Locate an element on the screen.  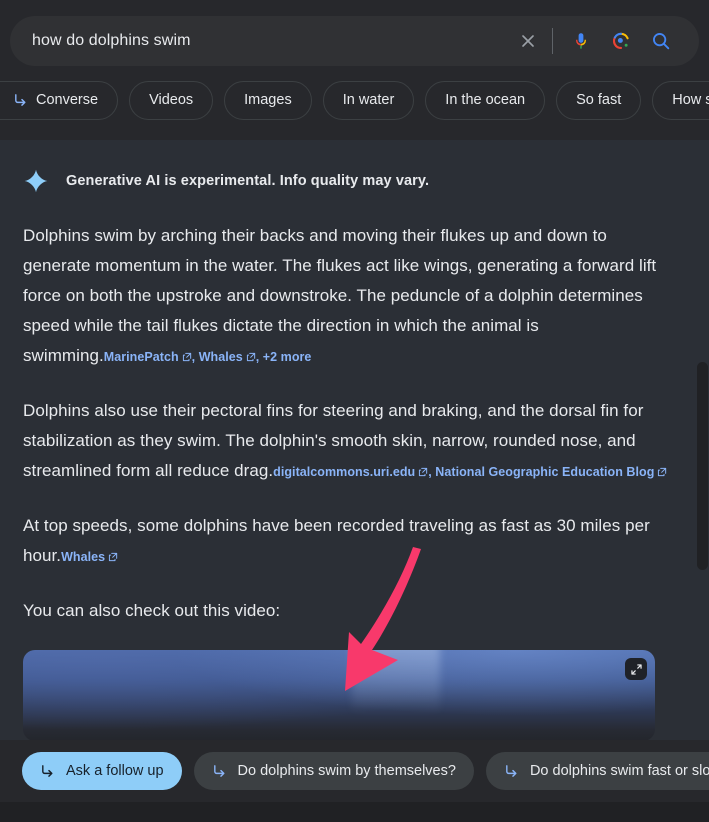
chip-videos: Videos is located at coordinates (171, 100).